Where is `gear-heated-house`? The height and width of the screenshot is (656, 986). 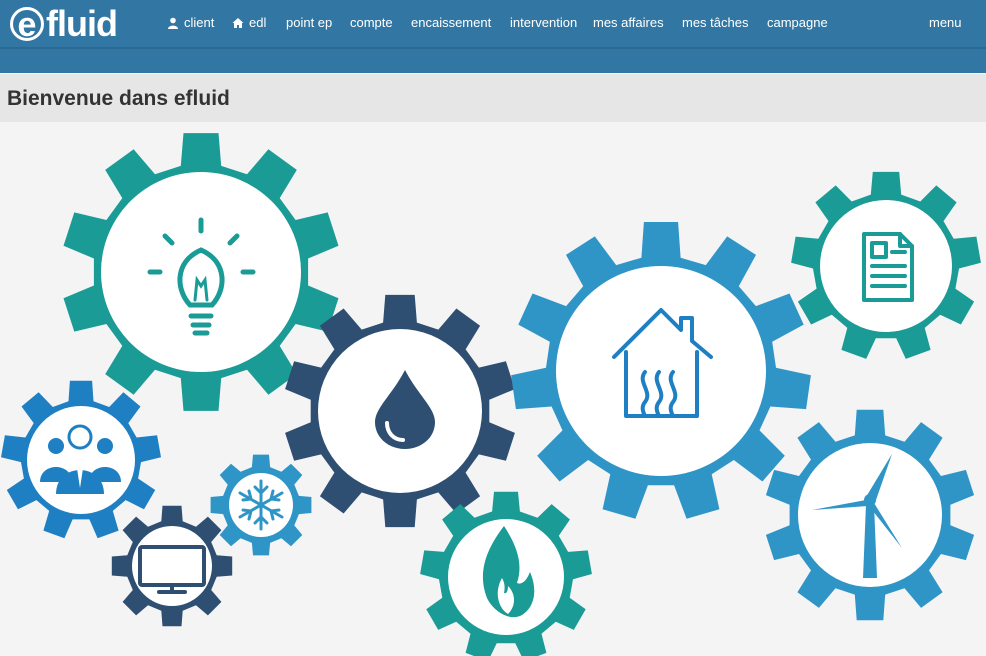
gear-heated-house is located at coordinates (661, 370).